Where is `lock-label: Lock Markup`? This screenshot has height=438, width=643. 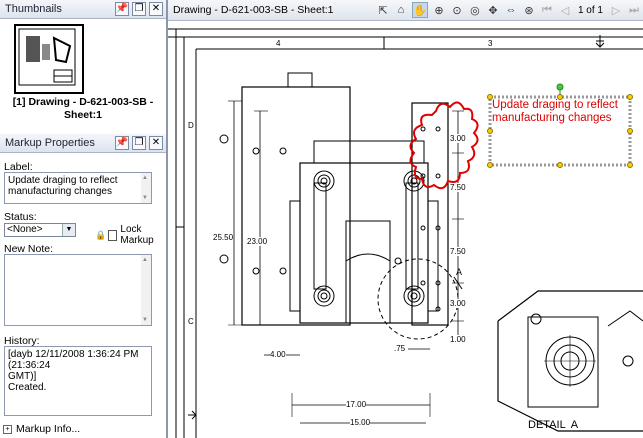
lock-label: Lock Markup is located at coordinates (137, 235).